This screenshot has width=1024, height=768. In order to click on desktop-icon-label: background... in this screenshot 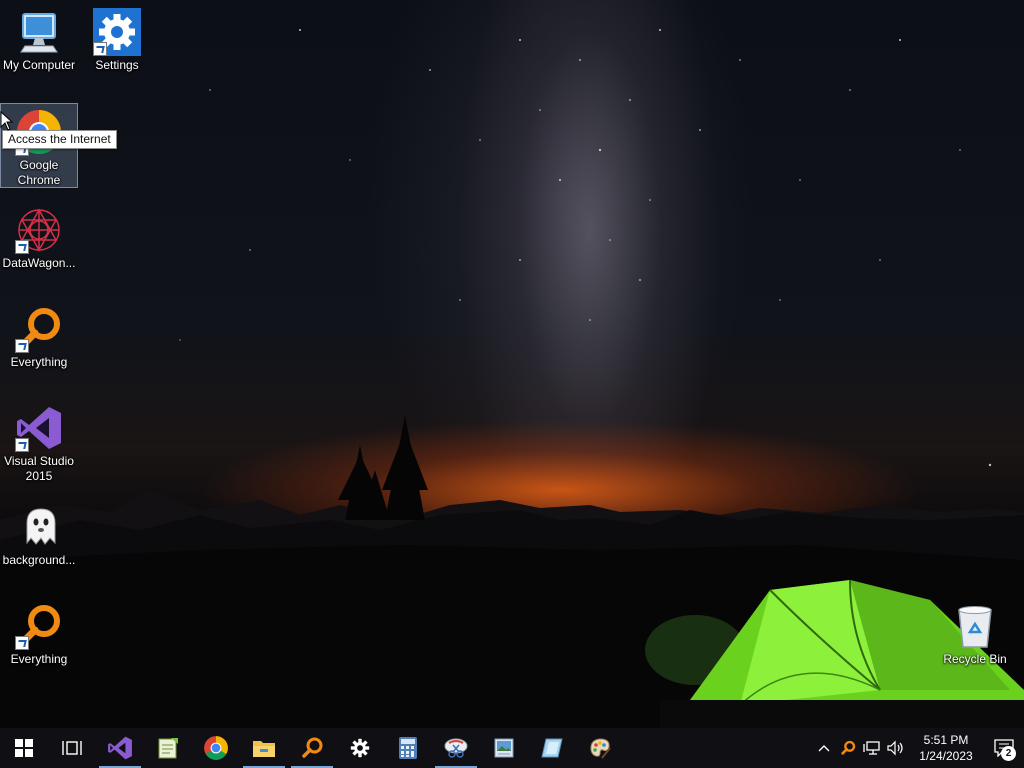, I will do `click(39, 560)`.